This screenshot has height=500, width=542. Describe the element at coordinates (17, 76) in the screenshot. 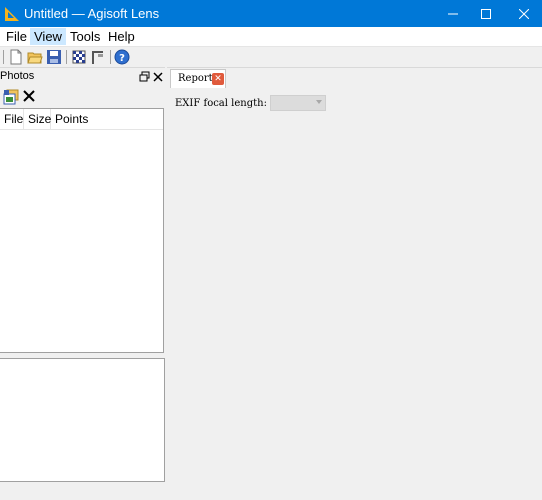

I see `photos-panel-title: Photos` at that location.